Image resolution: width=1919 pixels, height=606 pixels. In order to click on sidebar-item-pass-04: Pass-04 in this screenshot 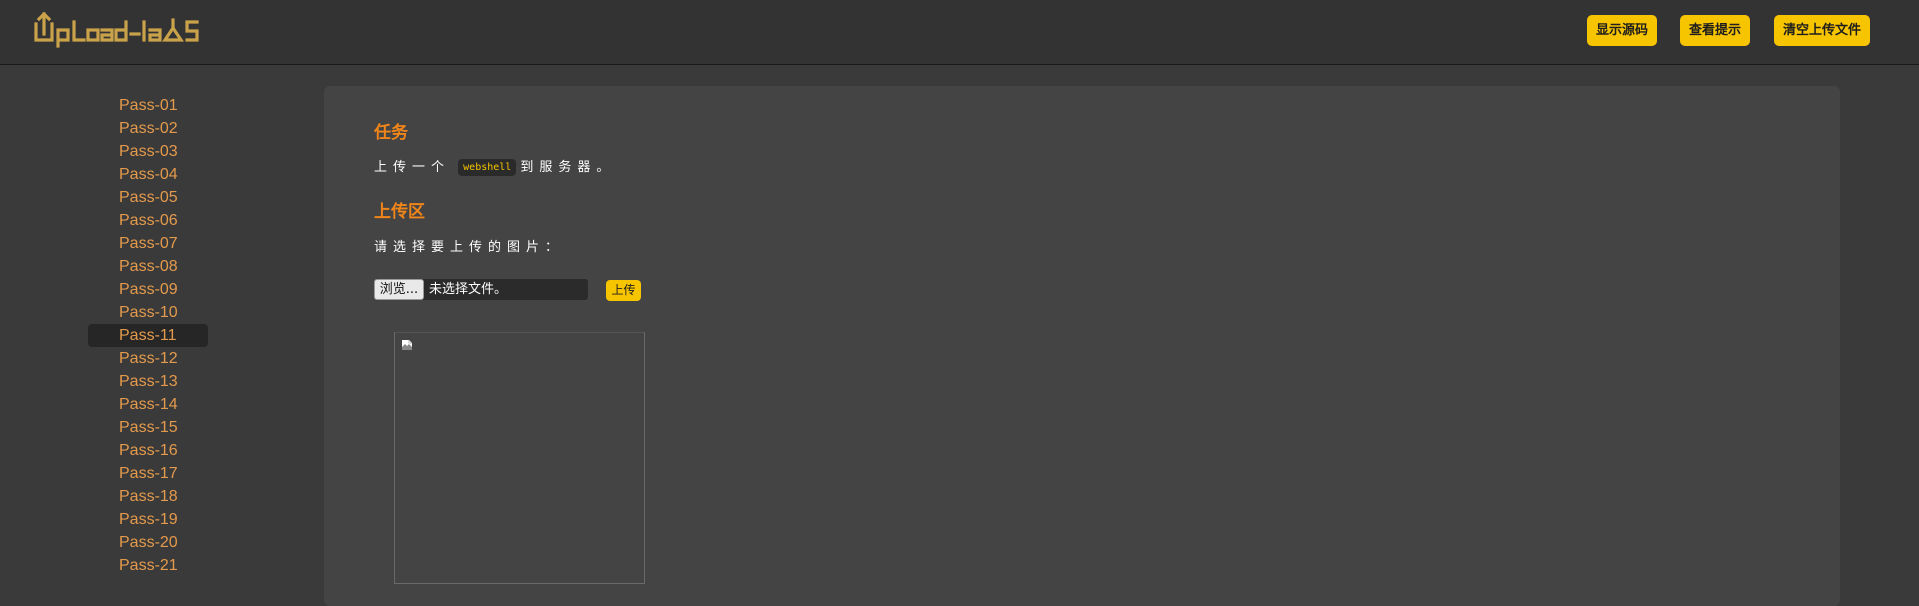, I will do `click(148, 174)`.